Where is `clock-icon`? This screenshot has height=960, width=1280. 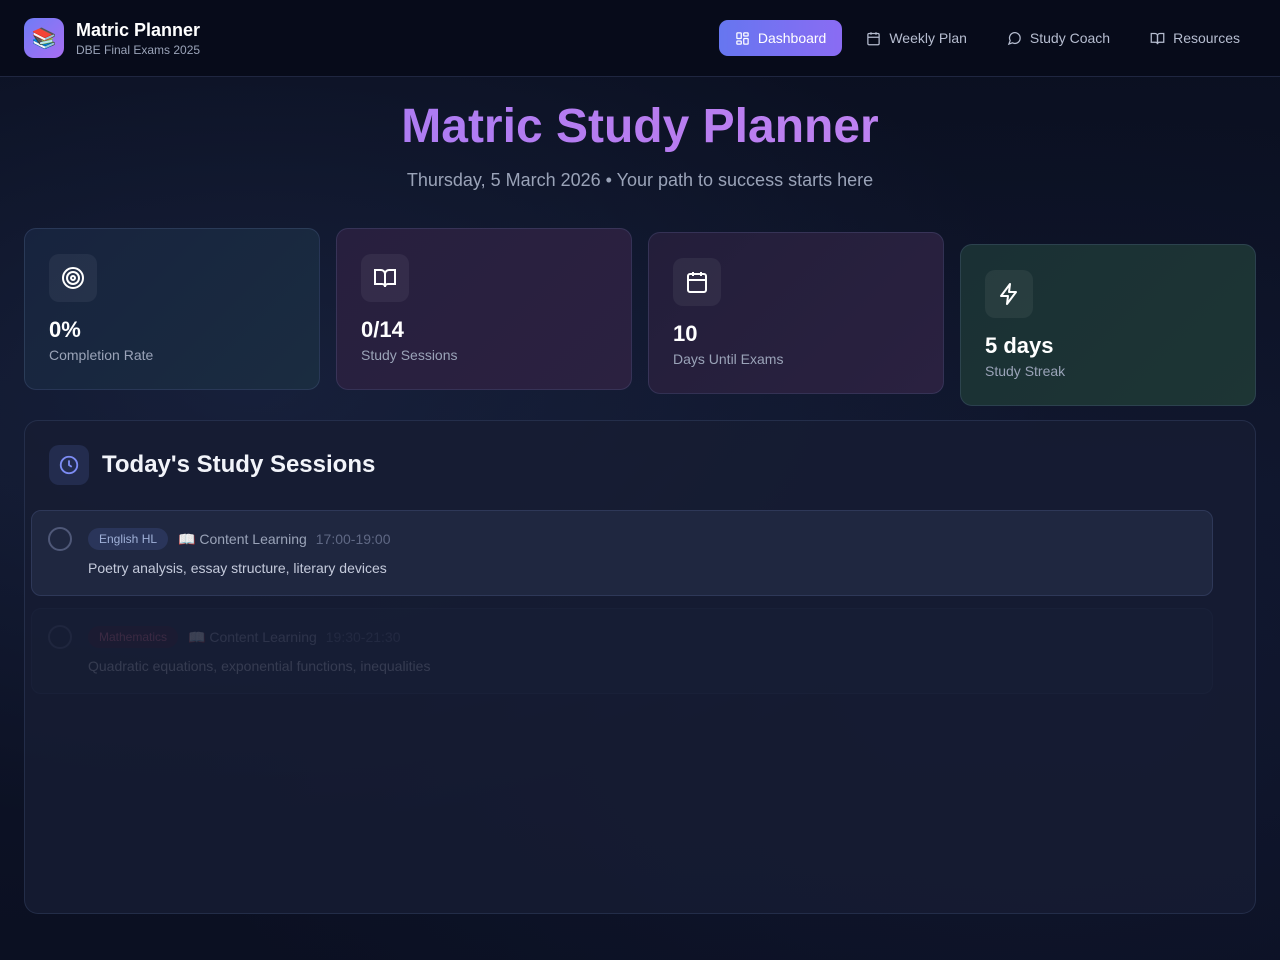
clock-icon is located at coordinates (69, 465).